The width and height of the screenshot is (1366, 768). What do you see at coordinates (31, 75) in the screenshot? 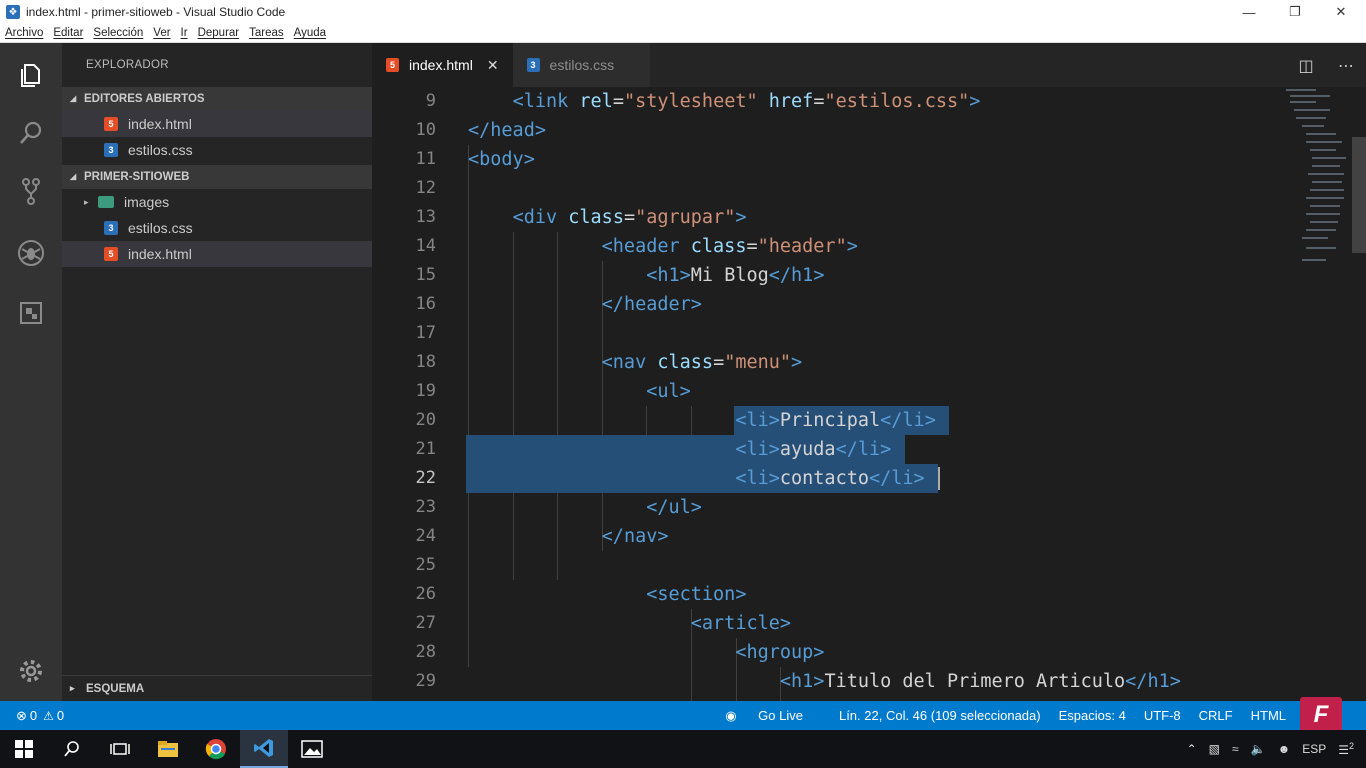
I see `explorer-icon` at bounding box center [31, 75].